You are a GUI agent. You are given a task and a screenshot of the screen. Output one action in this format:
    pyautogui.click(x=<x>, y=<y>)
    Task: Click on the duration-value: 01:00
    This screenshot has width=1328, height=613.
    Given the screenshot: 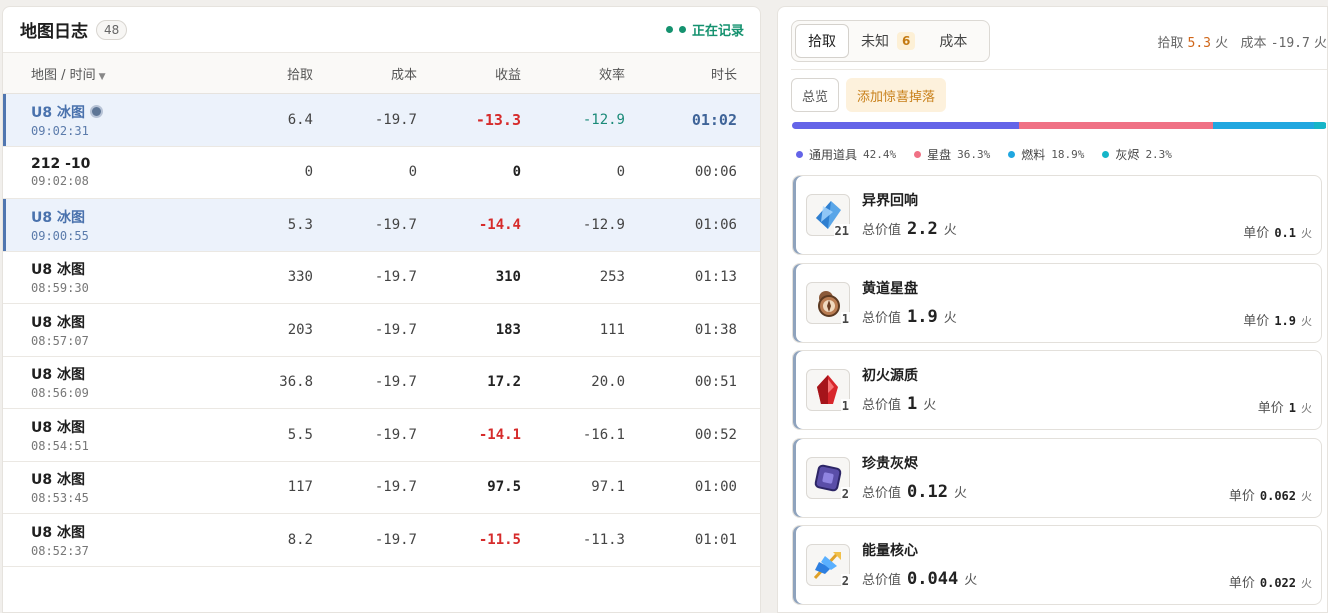 What is the action you would take?
    pyautogui.click(x=715, y=487)
    